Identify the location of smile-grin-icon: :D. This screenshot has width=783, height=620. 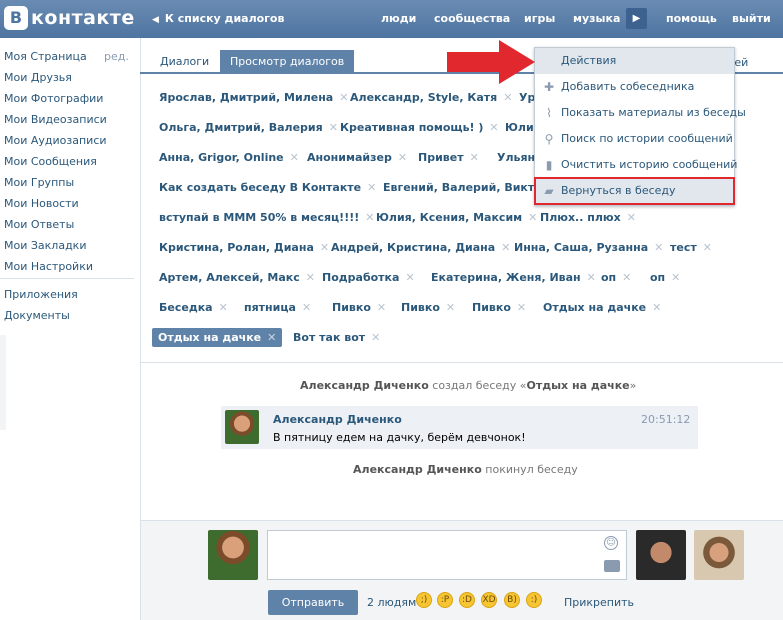
(467, 600).